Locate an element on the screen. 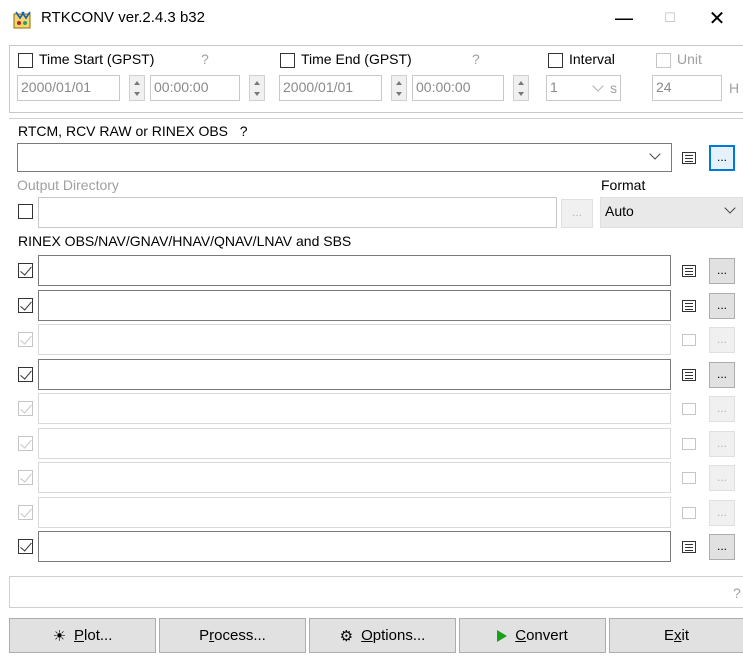  interval-checkbox is located at coordinates (555, 60).